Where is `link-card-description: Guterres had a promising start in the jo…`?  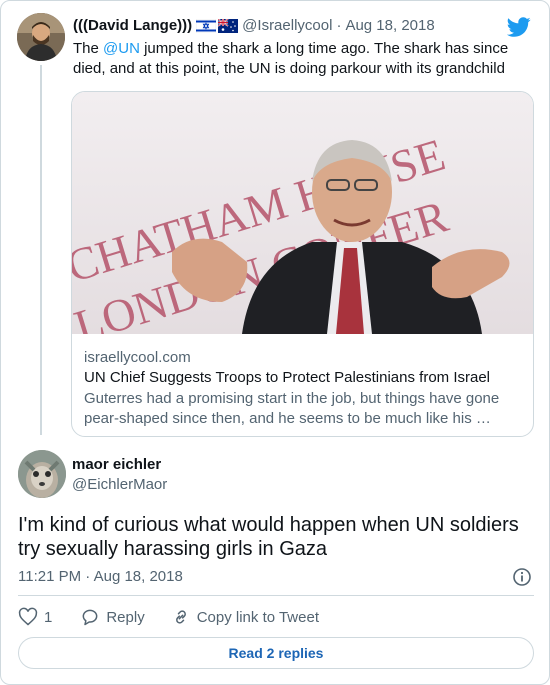
link-card-description: Guterres had a promising start in the jo… is located at coordinates (292, 408).